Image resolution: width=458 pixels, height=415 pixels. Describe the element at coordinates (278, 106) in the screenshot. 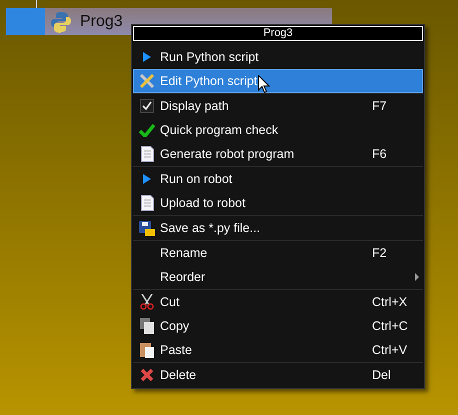

I see `menu-item: Display path F7` at that location.